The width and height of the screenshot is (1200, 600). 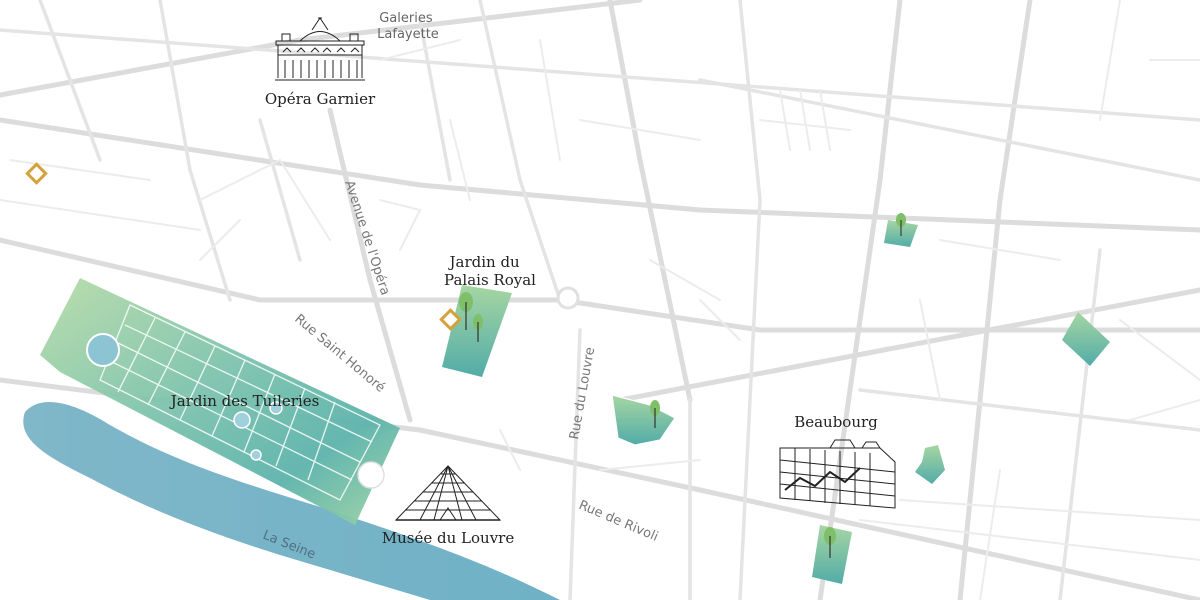 What do you see at coordinates (836, 422) in the screenshot?
I see `beaubourg-label: Beaubourg` at bounding box center [836, 422].